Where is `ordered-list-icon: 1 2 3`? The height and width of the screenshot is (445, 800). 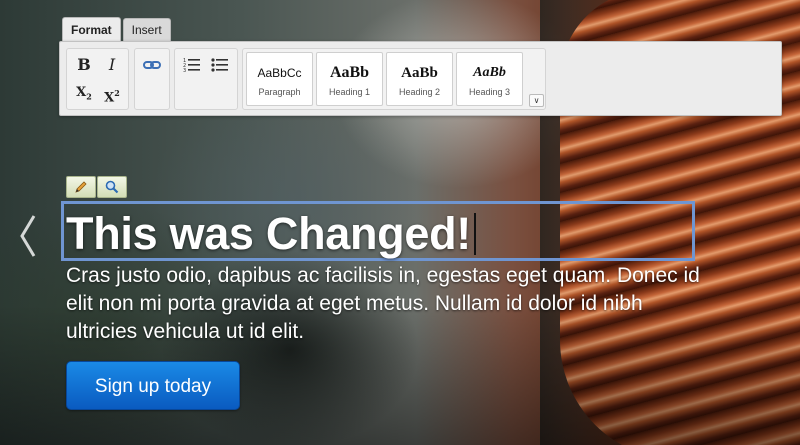
ordered-list-icon: 1 2 3 is located at coordinates (191, 66).